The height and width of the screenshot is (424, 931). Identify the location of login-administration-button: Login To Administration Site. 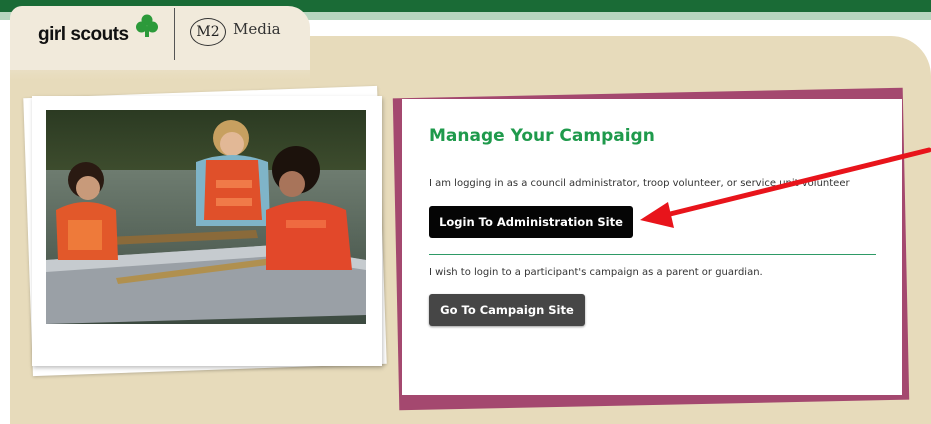
(531, 222).